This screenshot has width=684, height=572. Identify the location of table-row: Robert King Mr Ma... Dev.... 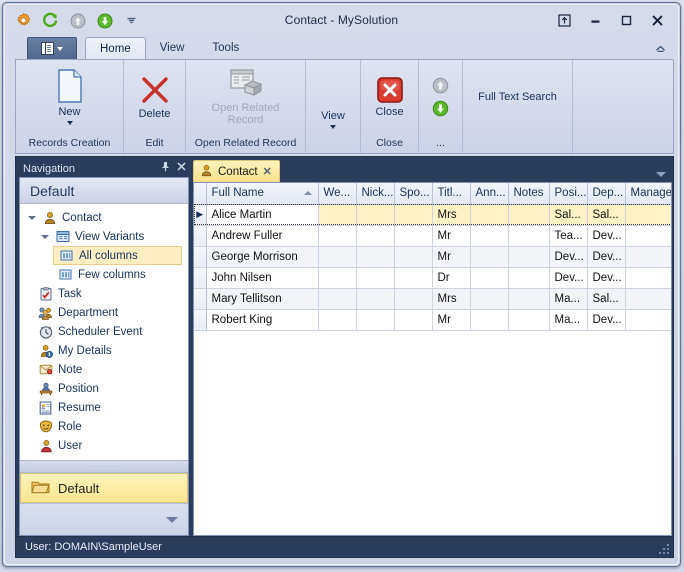
(432, 320).